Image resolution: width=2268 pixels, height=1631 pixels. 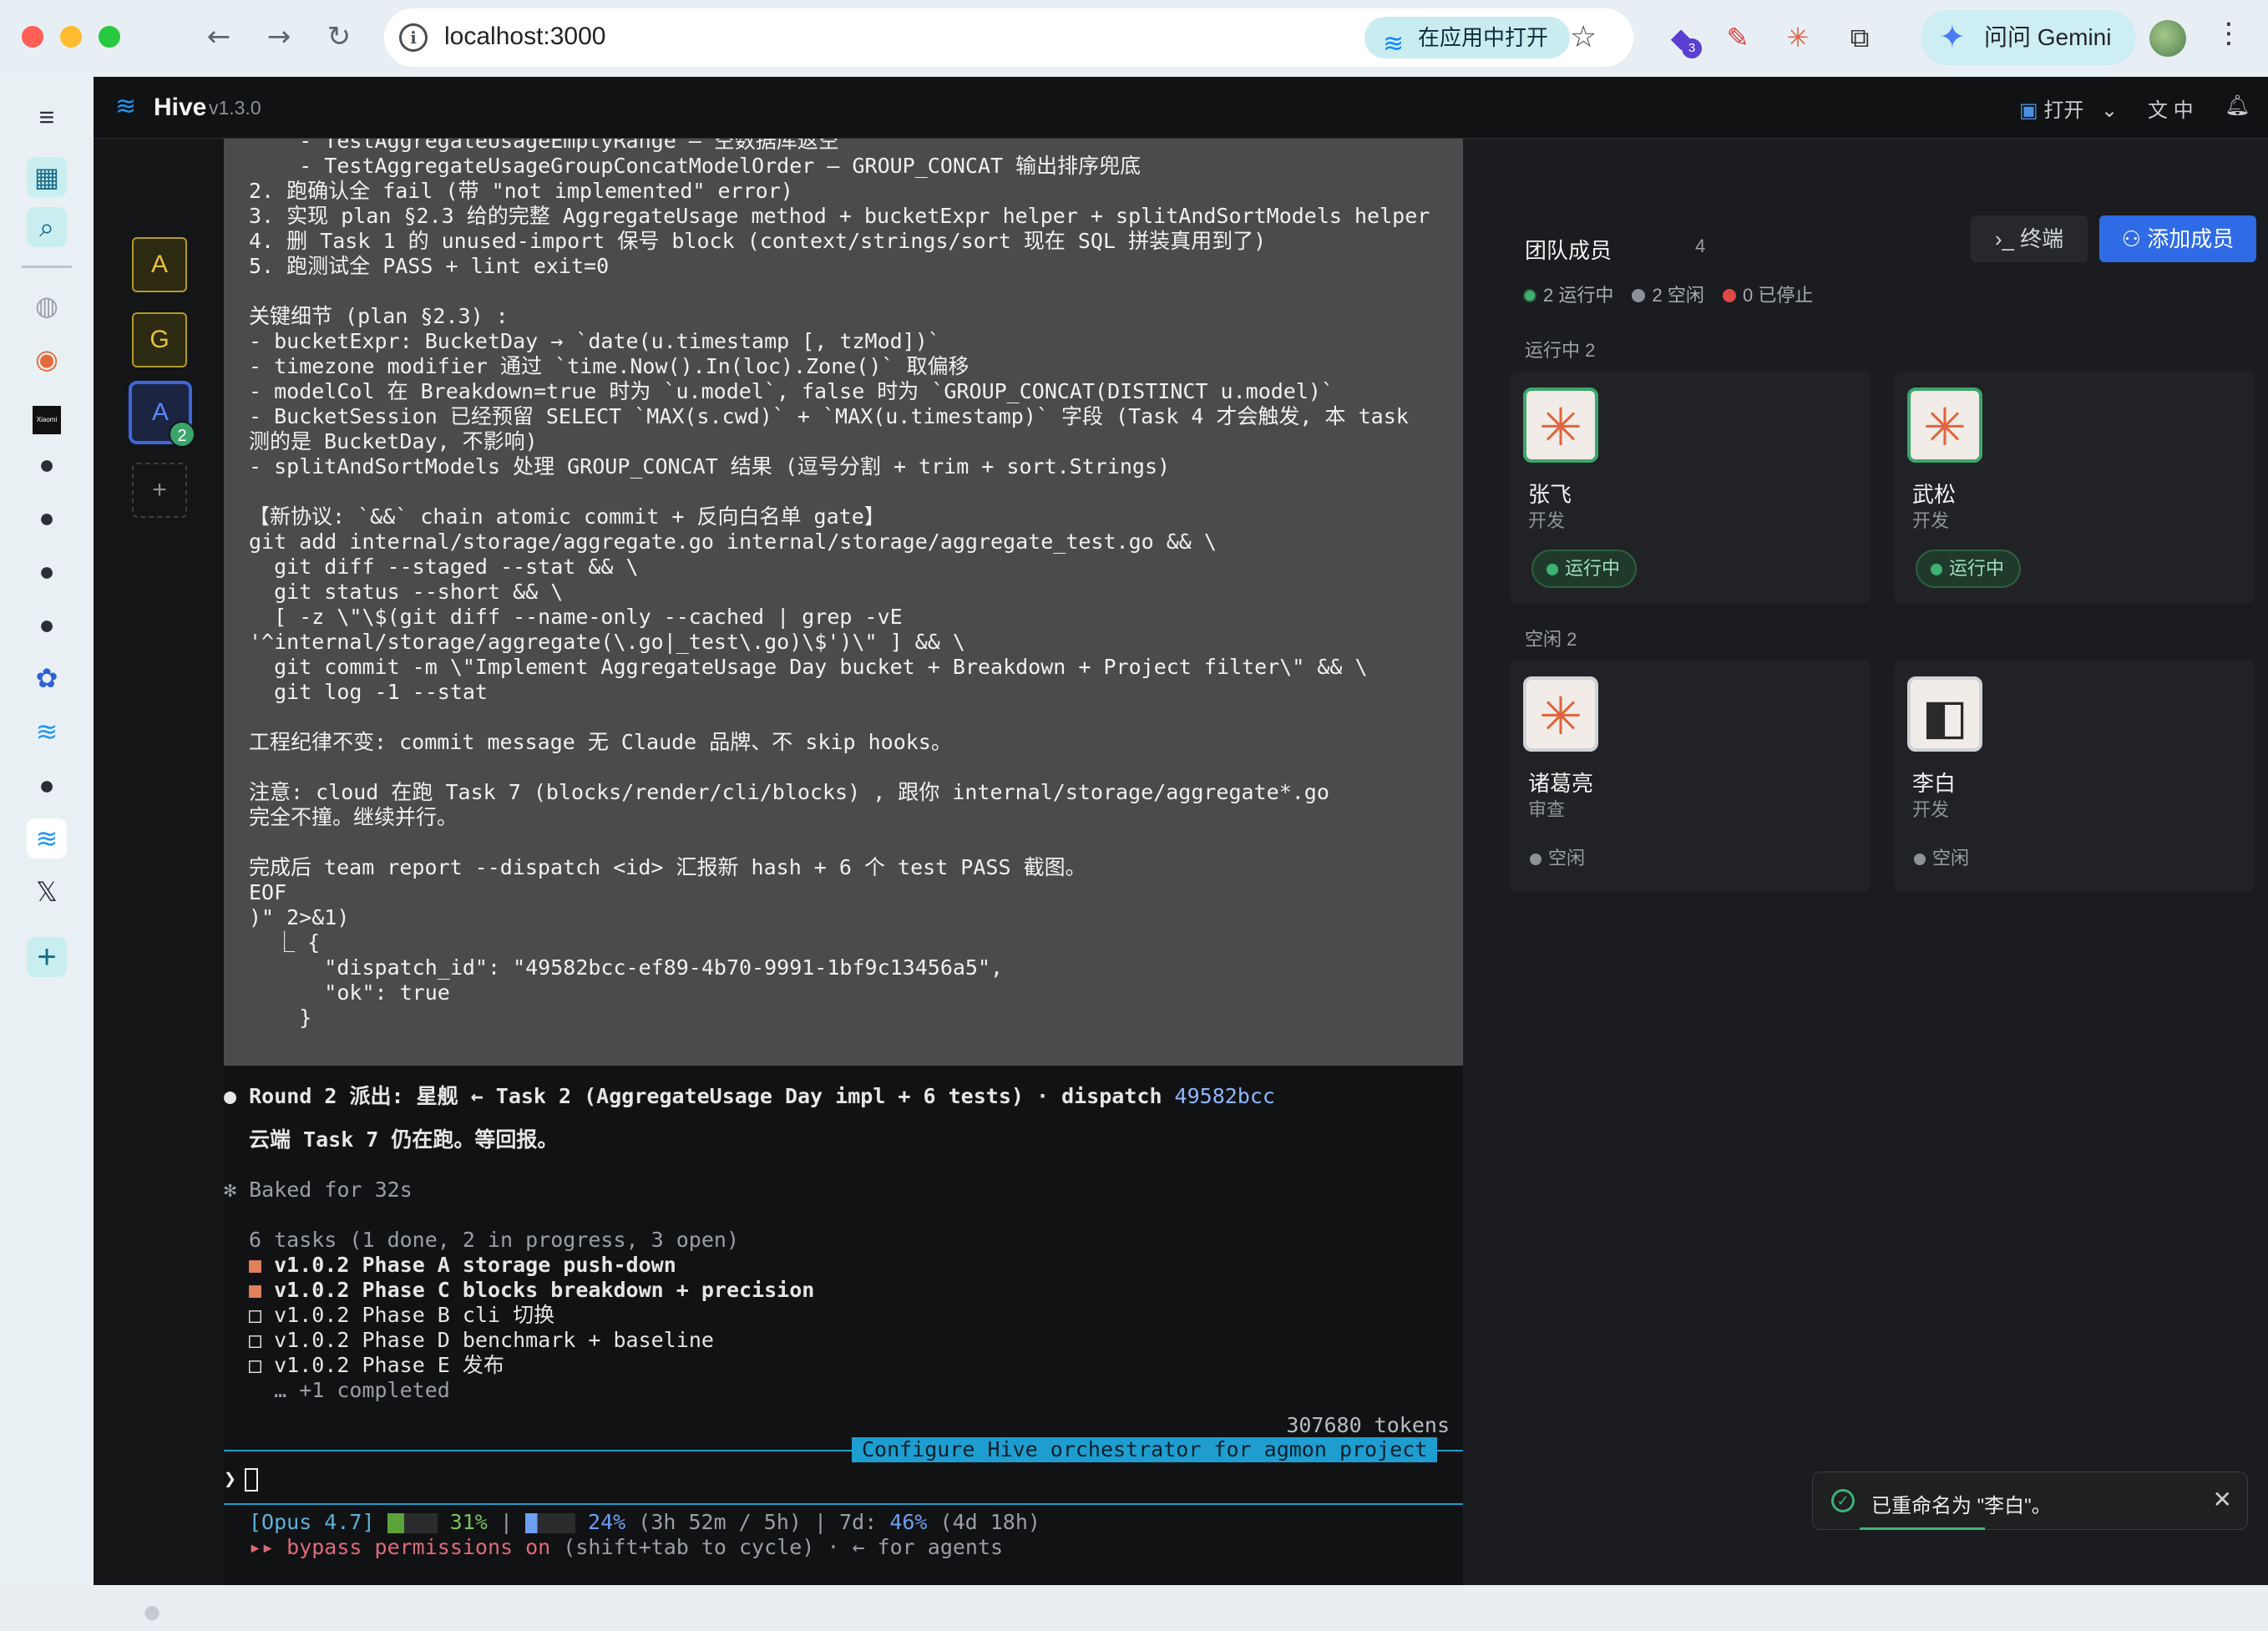 What do you see at coordinates (1952, 37) in the screenshot?
I see `gemini-spark-icon: ✦` at bounding box center [1952, 37].